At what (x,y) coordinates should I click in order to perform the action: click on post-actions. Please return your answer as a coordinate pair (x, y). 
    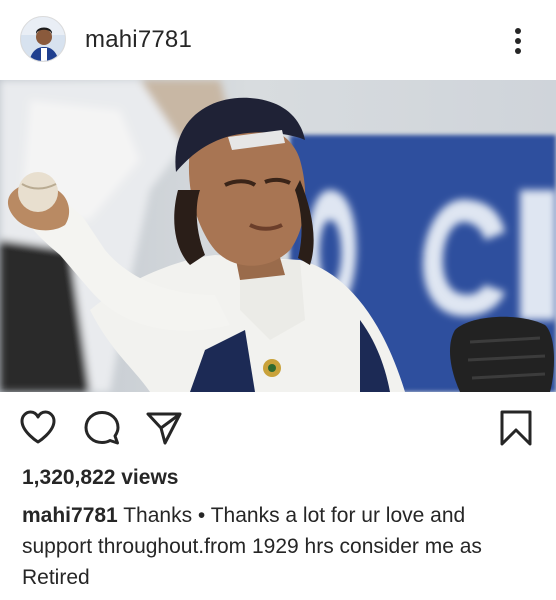
    Looking at the image, I should click on (278, 428).